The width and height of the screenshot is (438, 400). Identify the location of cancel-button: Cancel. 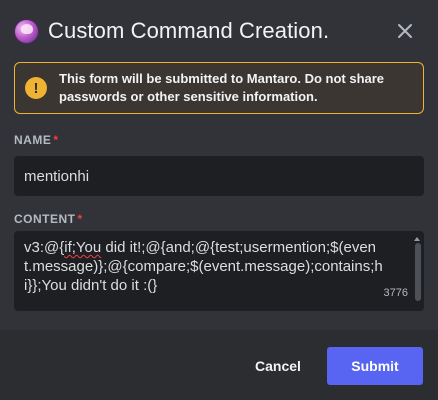
(278, 366).